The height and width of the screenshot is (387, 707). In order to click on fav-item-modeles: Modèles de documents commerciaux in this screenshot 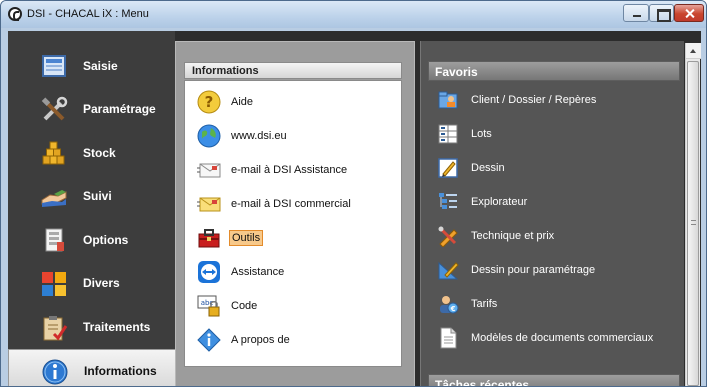, I will do `click(553, 338)`.